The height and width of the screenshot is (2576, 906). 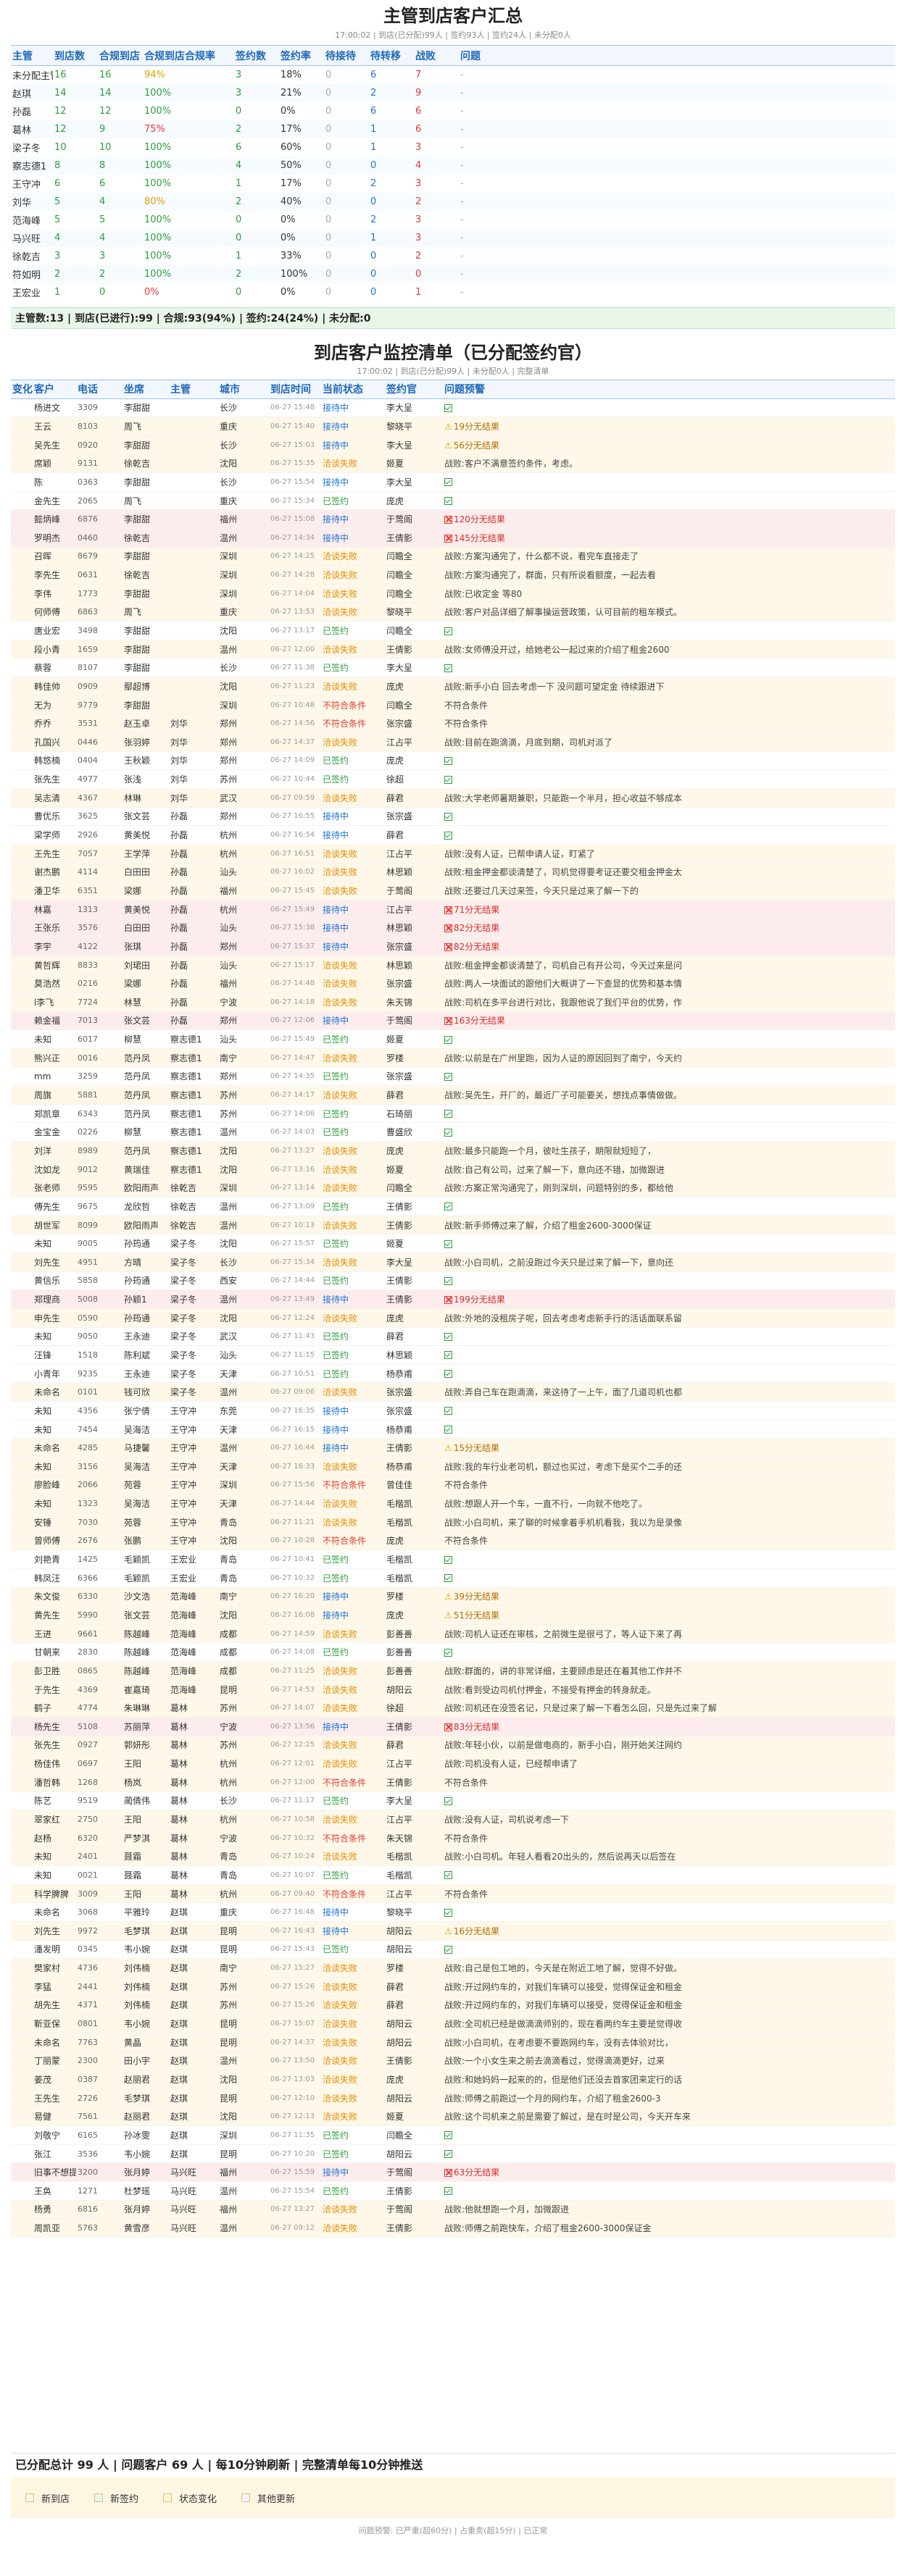 What do you see at coordinates (243, 1243) in the screenshot?
I see `monitor-cell: 沈阳` at bounding box center [243, 1243].